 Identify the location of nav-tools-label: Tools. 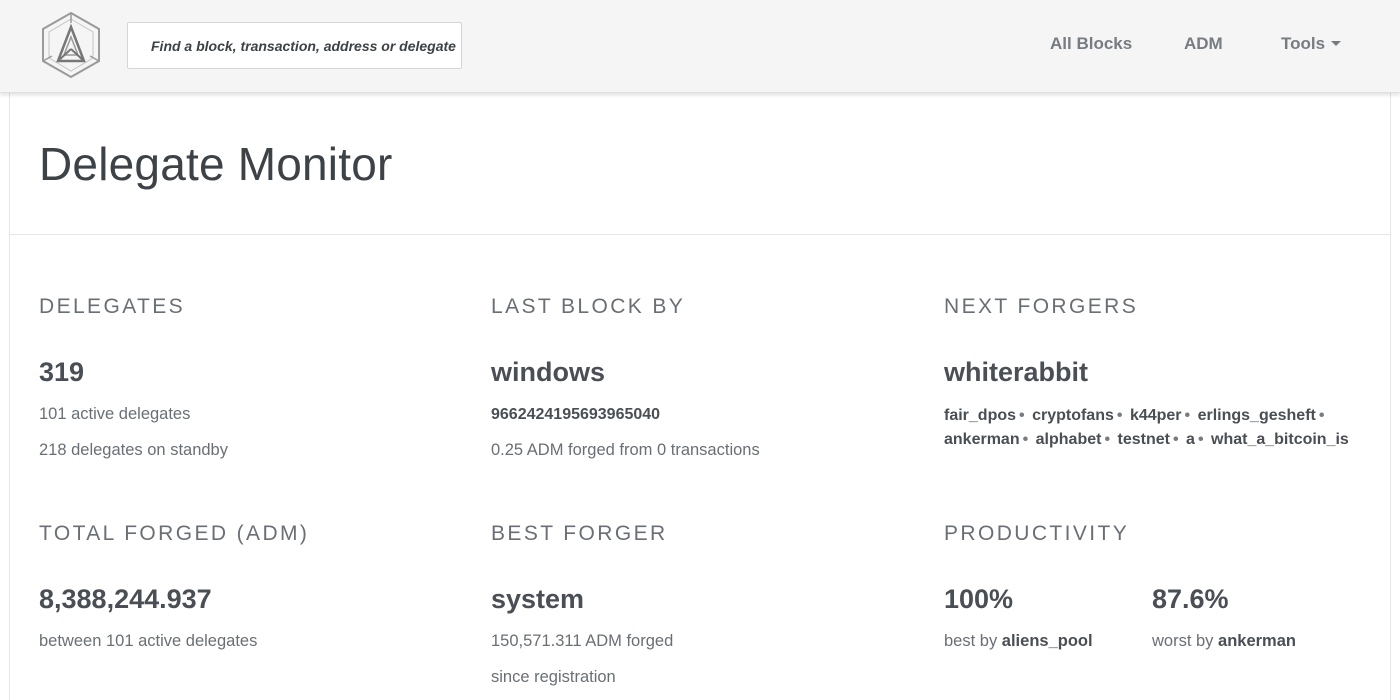
(1303, 43).